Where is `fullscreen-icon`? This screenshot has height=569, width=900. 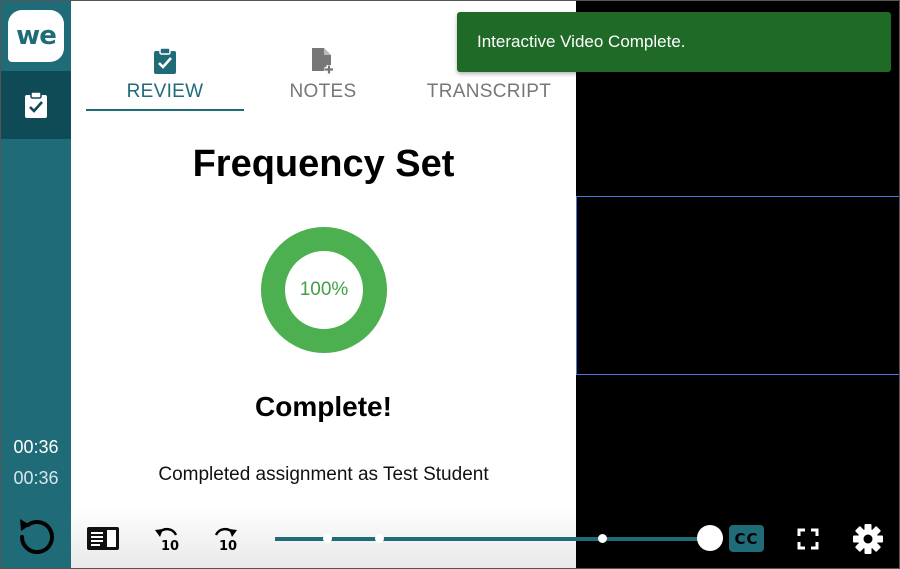 fullscreen-icon is located at coordinates (808, 539).